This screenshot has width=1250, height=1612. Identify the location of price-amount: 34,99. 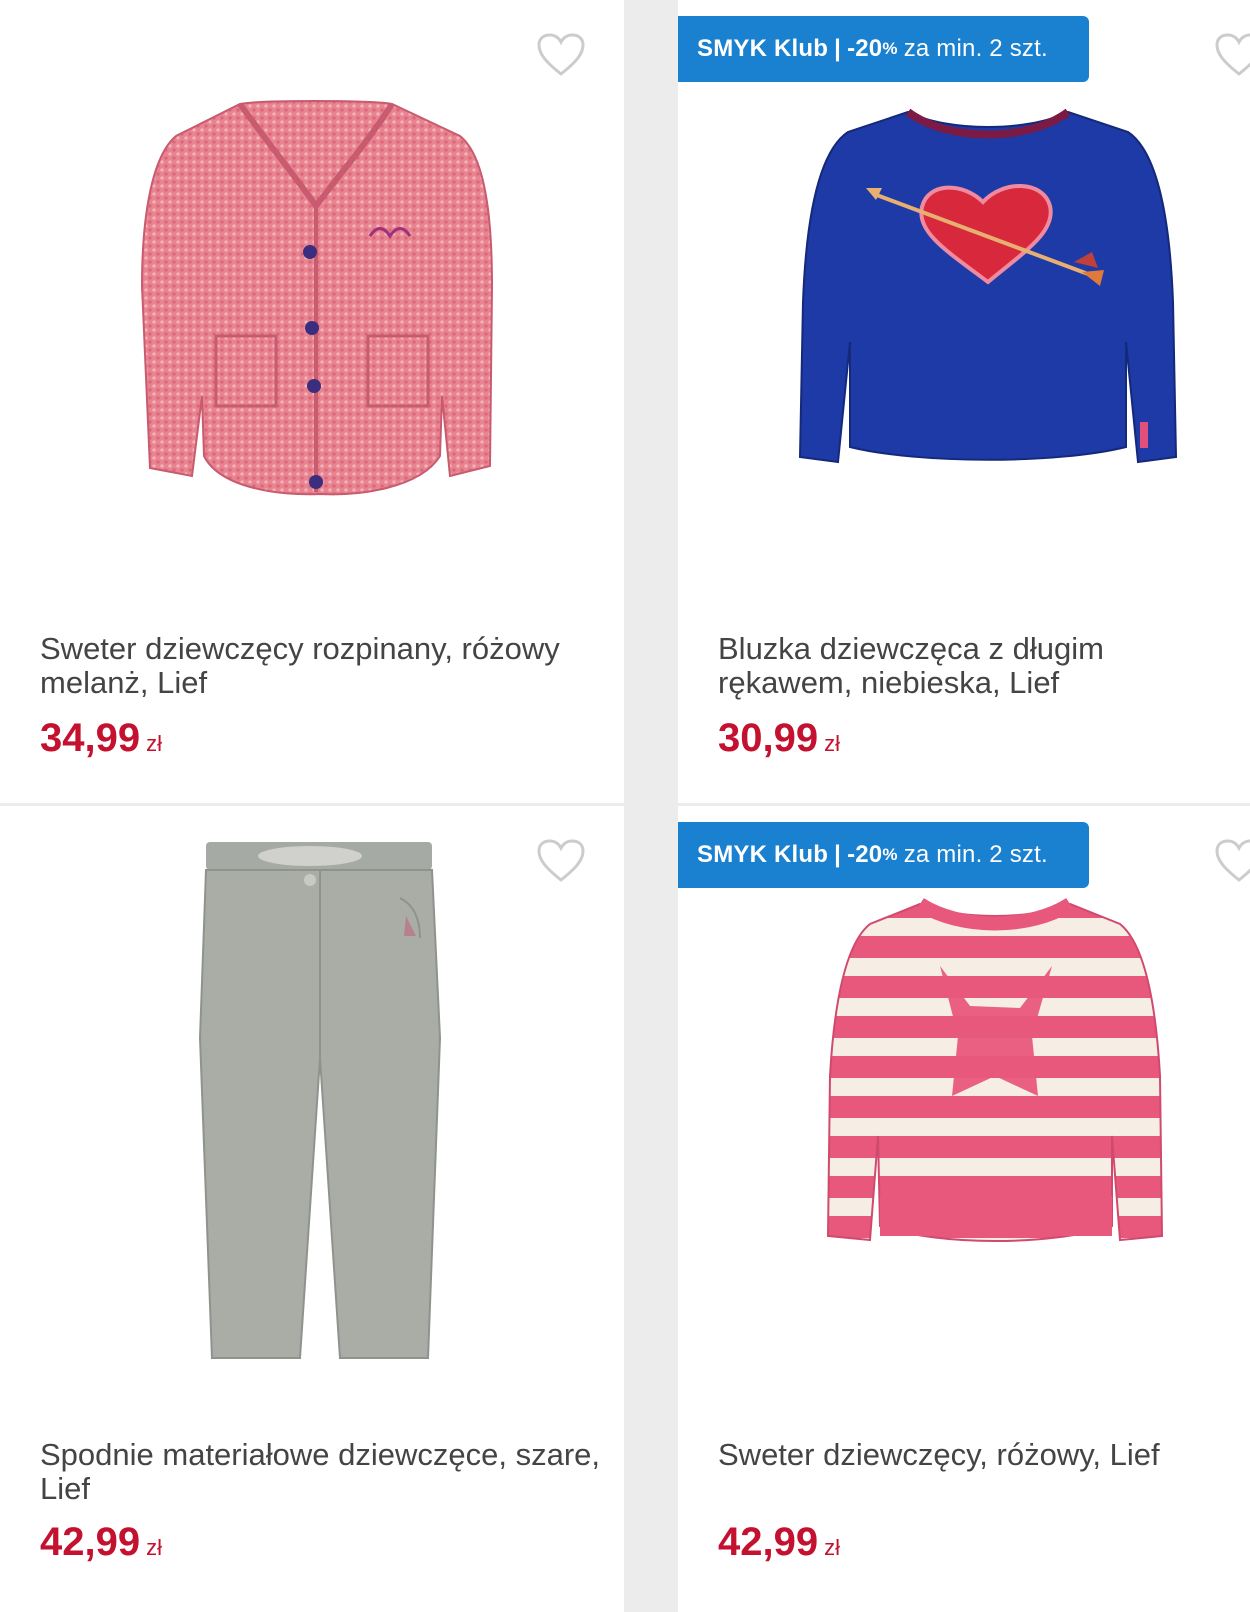
(90, 738).